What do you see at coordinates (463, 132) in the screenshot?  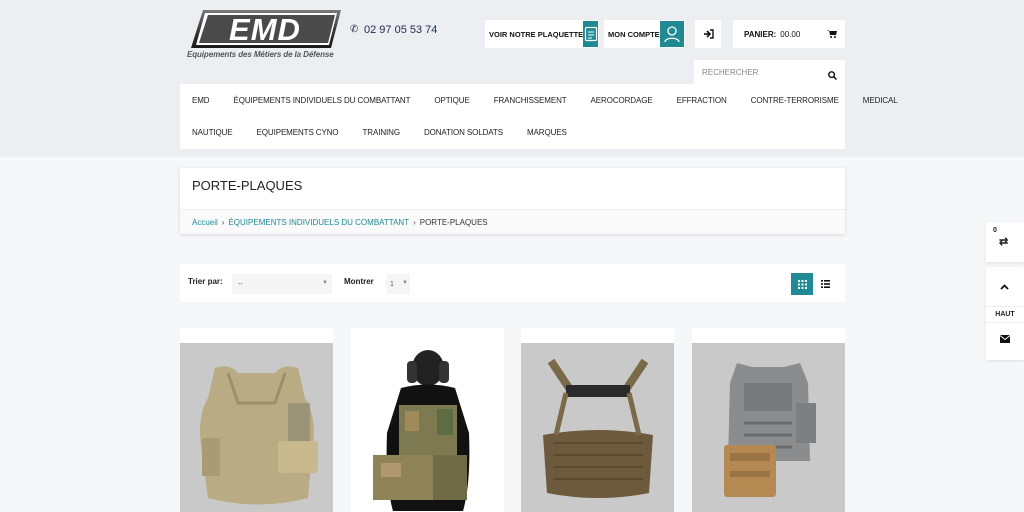 I see `nav-item-donation-soldats: DONATION SOLDATS` at bounding box center [463, 132].